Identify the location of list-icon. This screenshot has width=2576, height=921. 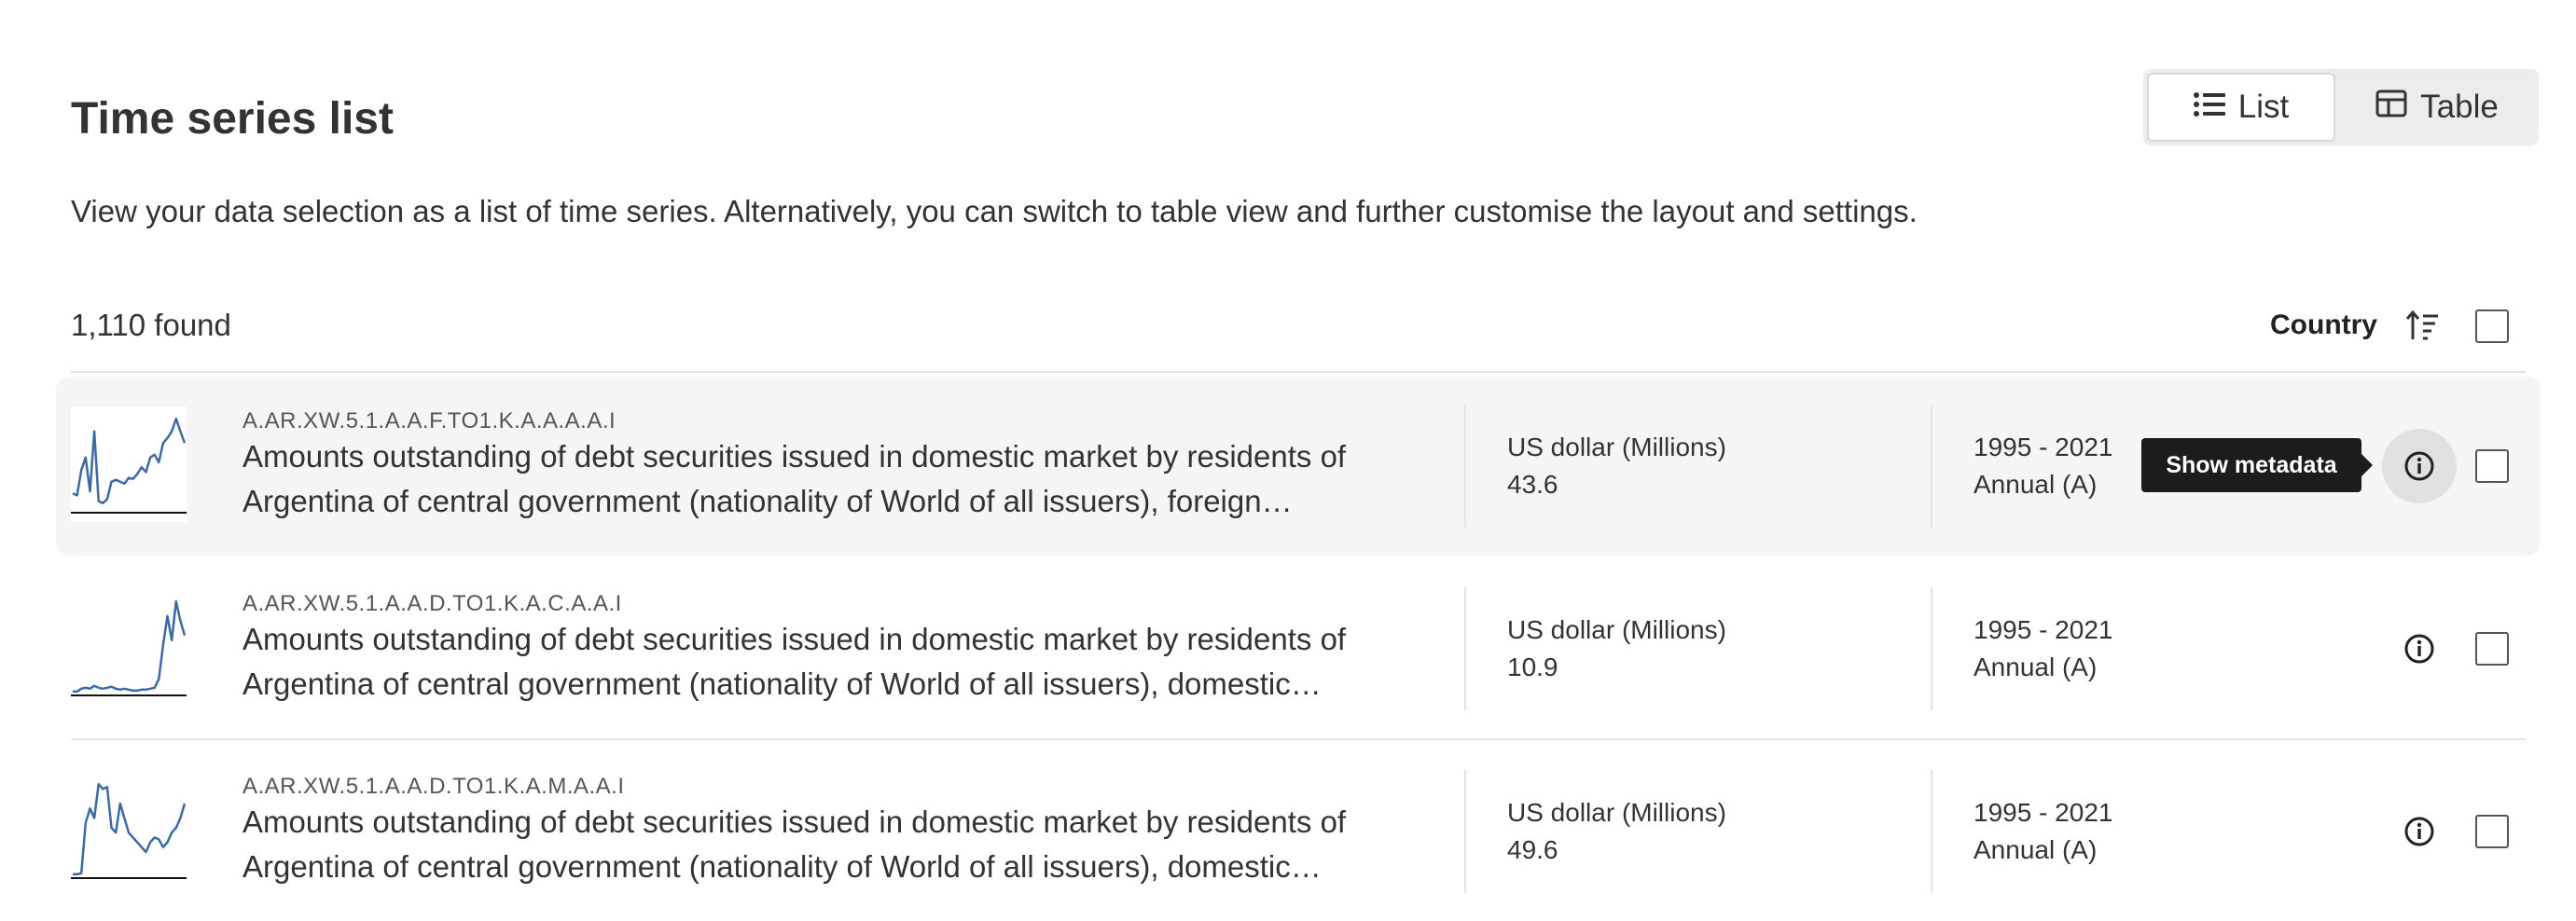
(2209, 107).